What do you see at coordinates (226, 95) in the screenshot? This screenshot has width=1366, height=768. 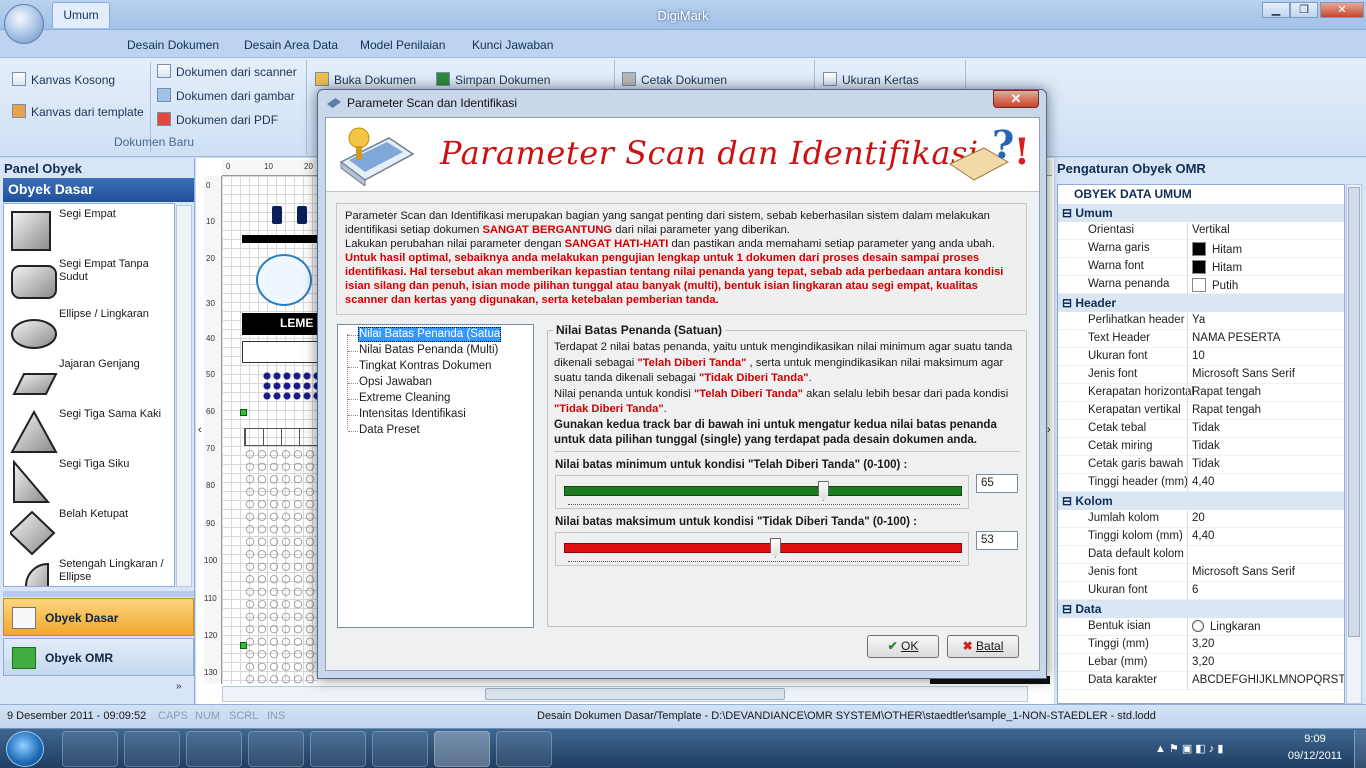 I see `dokumen-gambar-button: Dokumen dari gambar` at bounding box center [226, 95].